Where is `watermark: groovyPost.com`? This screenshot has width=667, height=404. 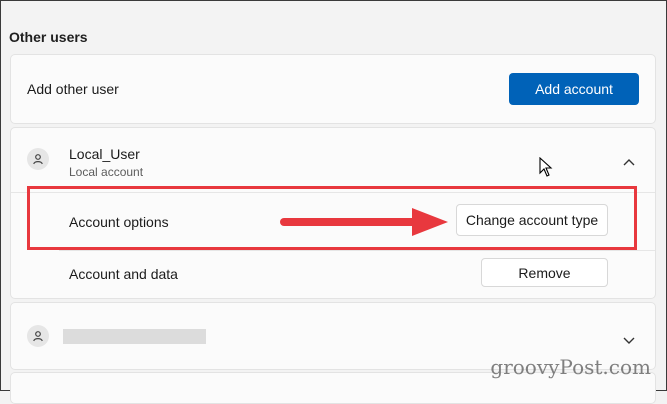
watermark: groovyPost.com is located at coordinates (570, 367).